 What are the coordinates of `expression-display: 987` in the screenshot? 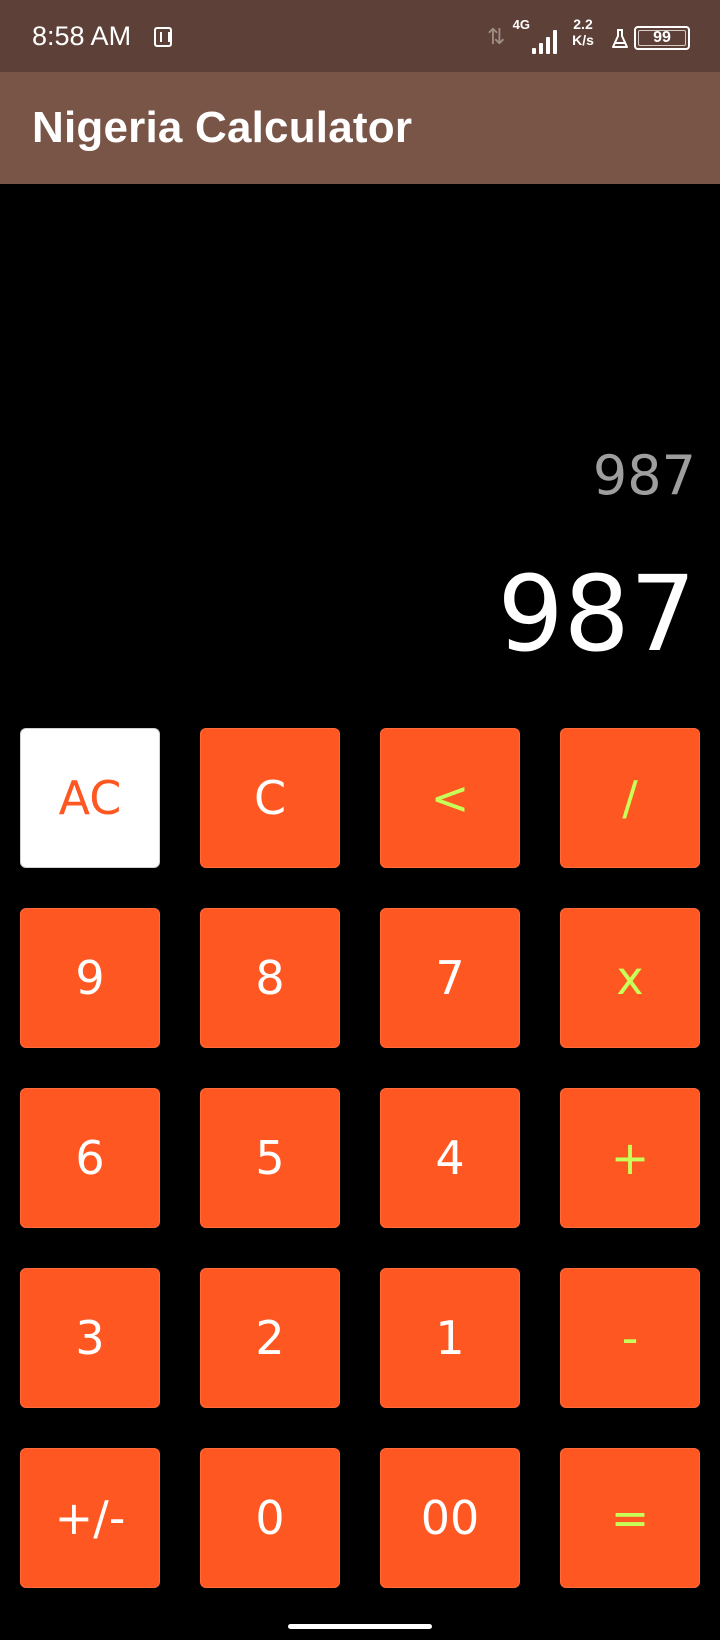 It's located at (644, 475).